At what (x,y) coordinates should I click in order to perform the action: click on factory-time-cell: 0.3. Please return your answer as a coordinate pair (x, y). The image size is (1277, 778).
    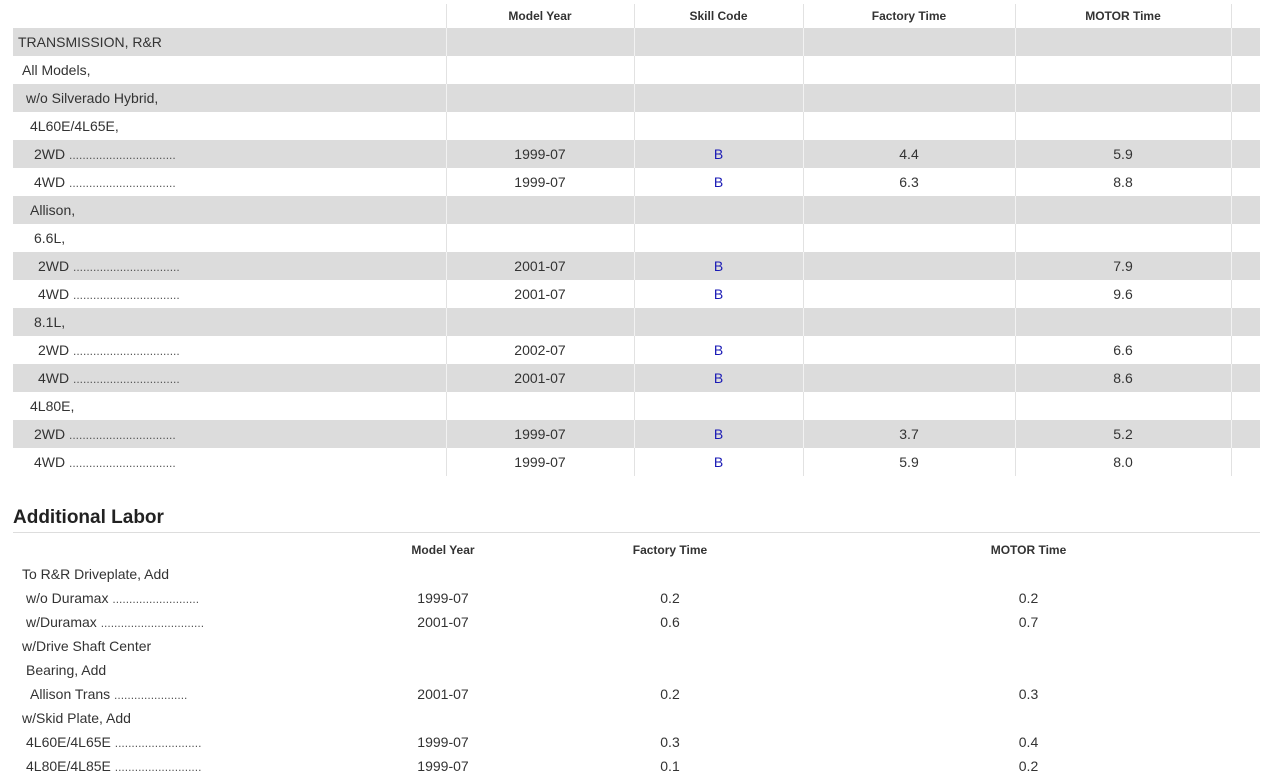
    Looking at the image, I should click on (670, 742).